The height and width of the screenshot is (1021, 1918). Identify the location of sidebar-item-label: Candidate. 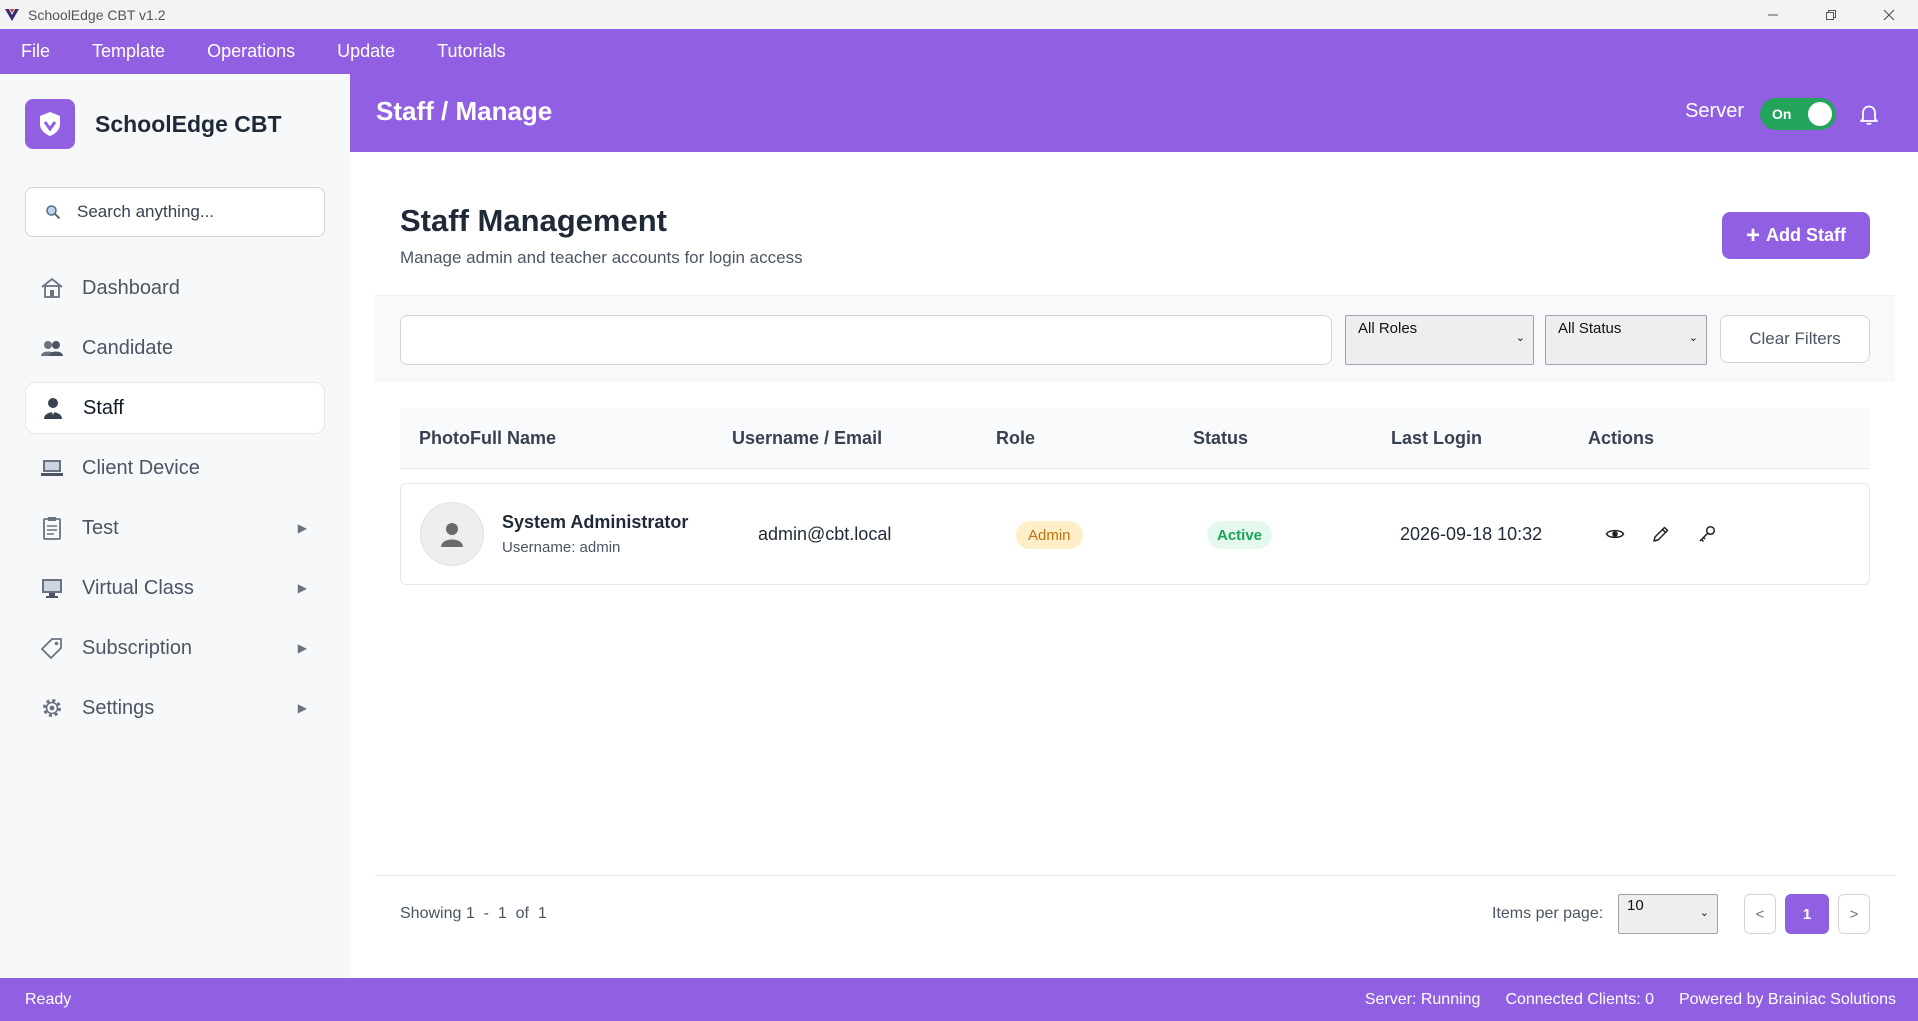
(128, 347).